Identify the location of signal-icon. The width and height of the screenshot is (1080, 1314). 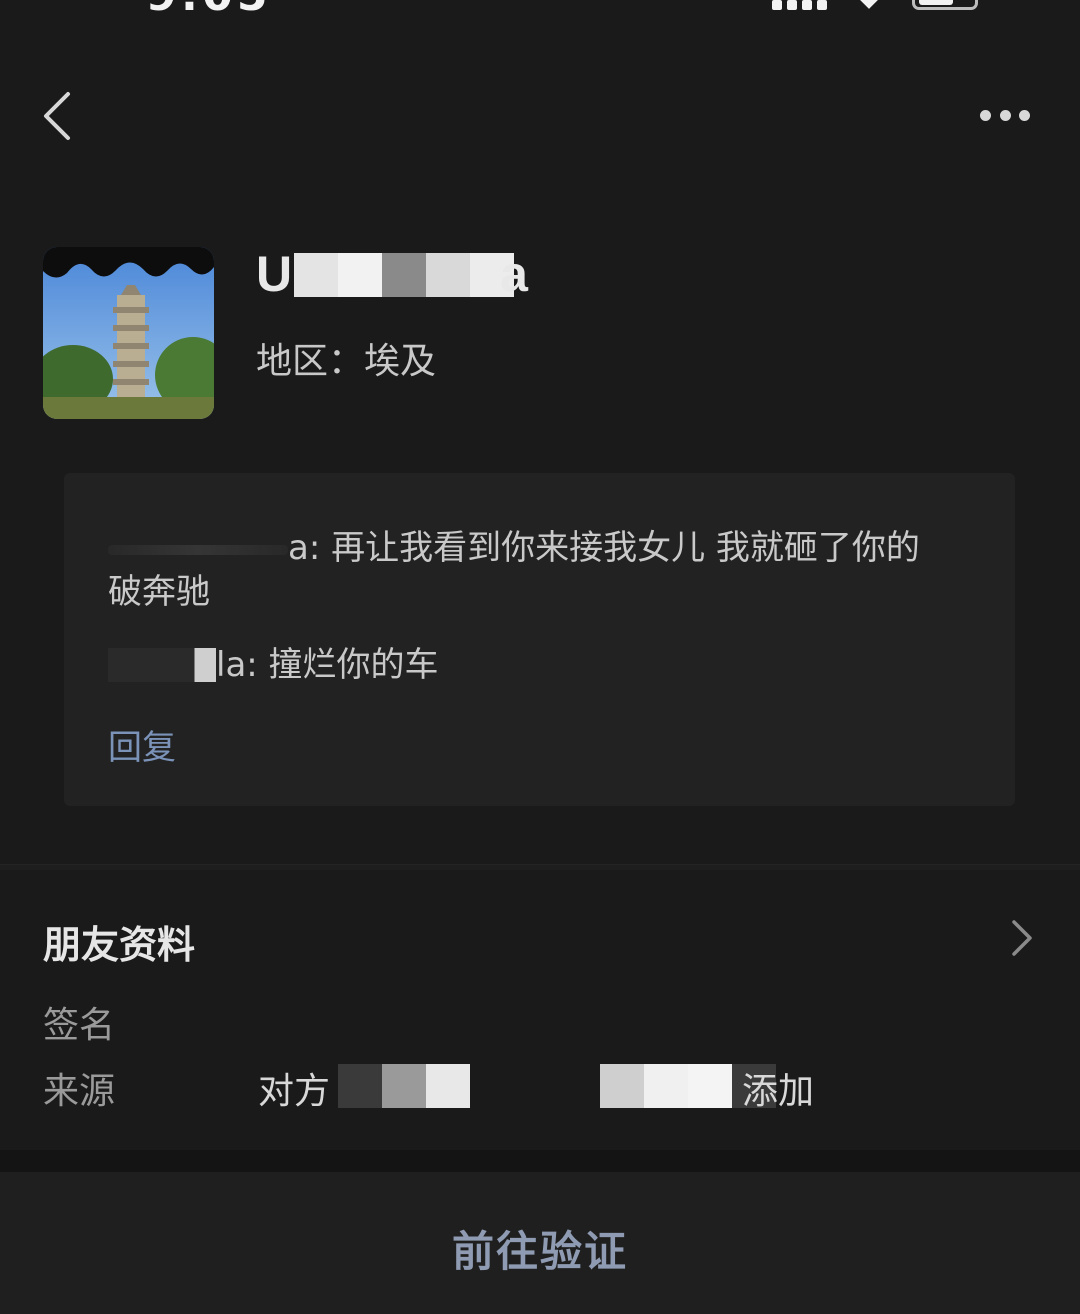
(800, 5).